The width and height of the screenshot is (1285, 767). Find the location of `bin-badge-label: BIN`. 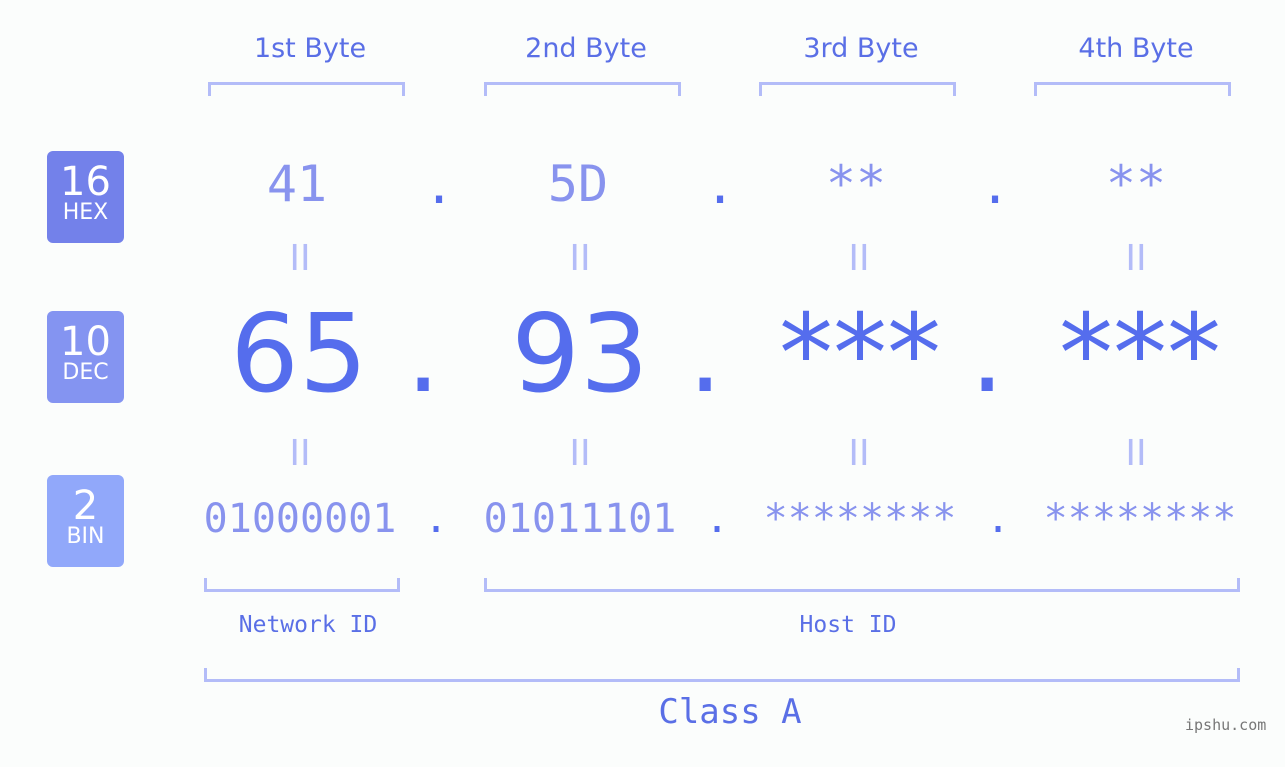

bin-badge-label: BIN is located at coordinates (85, 536).